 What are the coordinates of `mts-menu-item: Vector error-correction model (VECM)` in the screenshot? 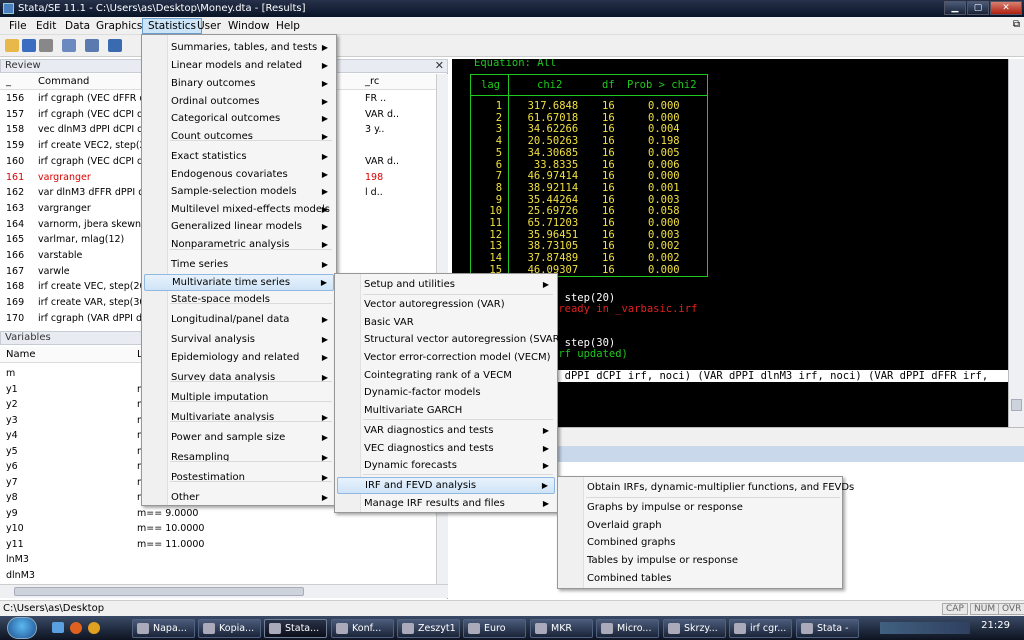 It's located at (446, 357).